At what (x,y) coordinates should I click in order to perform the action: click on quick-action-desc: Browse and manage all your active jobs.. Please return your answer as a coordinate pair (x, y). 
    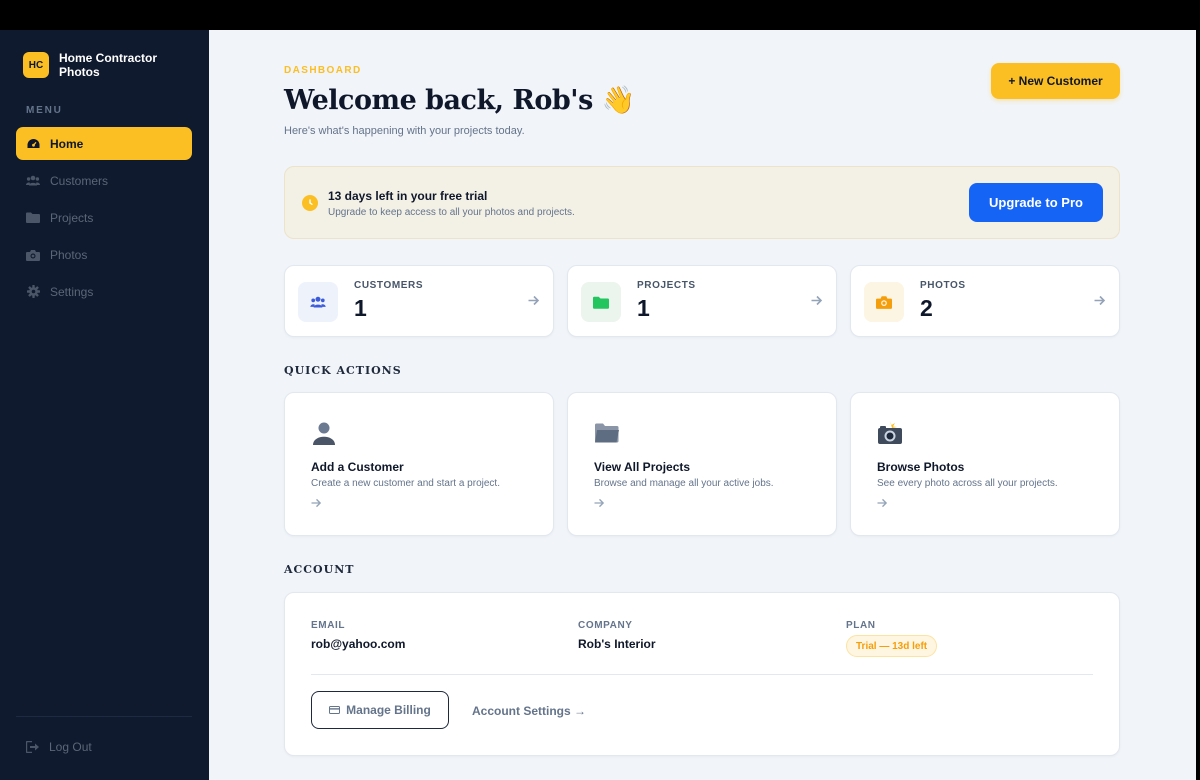
    Looking at the image, I should click on (684, 483).